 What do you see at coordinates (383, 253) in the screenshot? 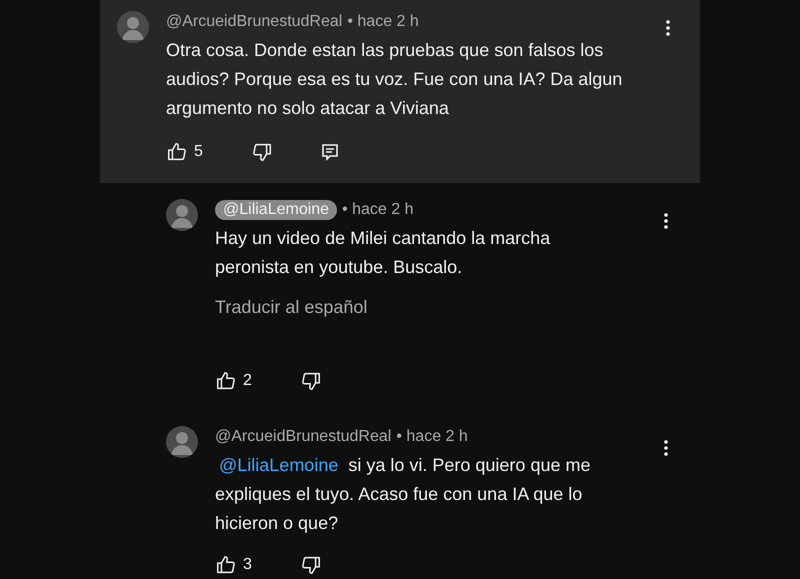
I see `comment-text: Hay un video de Milei cantando la marcha peronista en youtube. Buscalo.` at bounding box center [383, 253].